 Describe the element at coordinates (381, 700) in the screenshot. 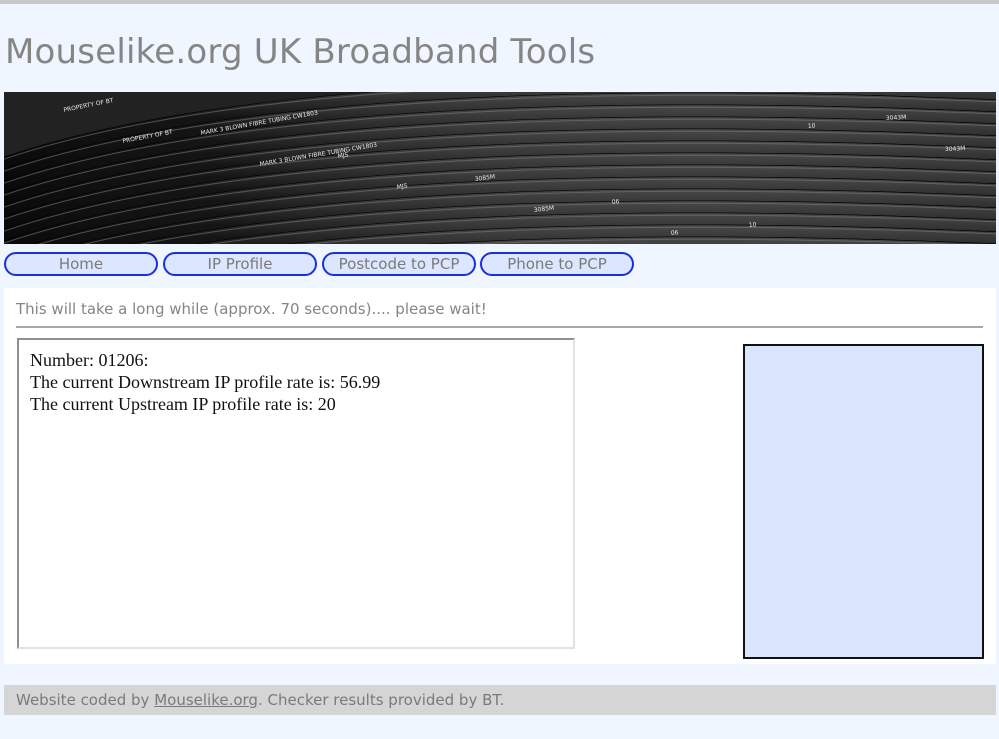

I see `footer-suffix: . Checker results provided by BT.` at that location.